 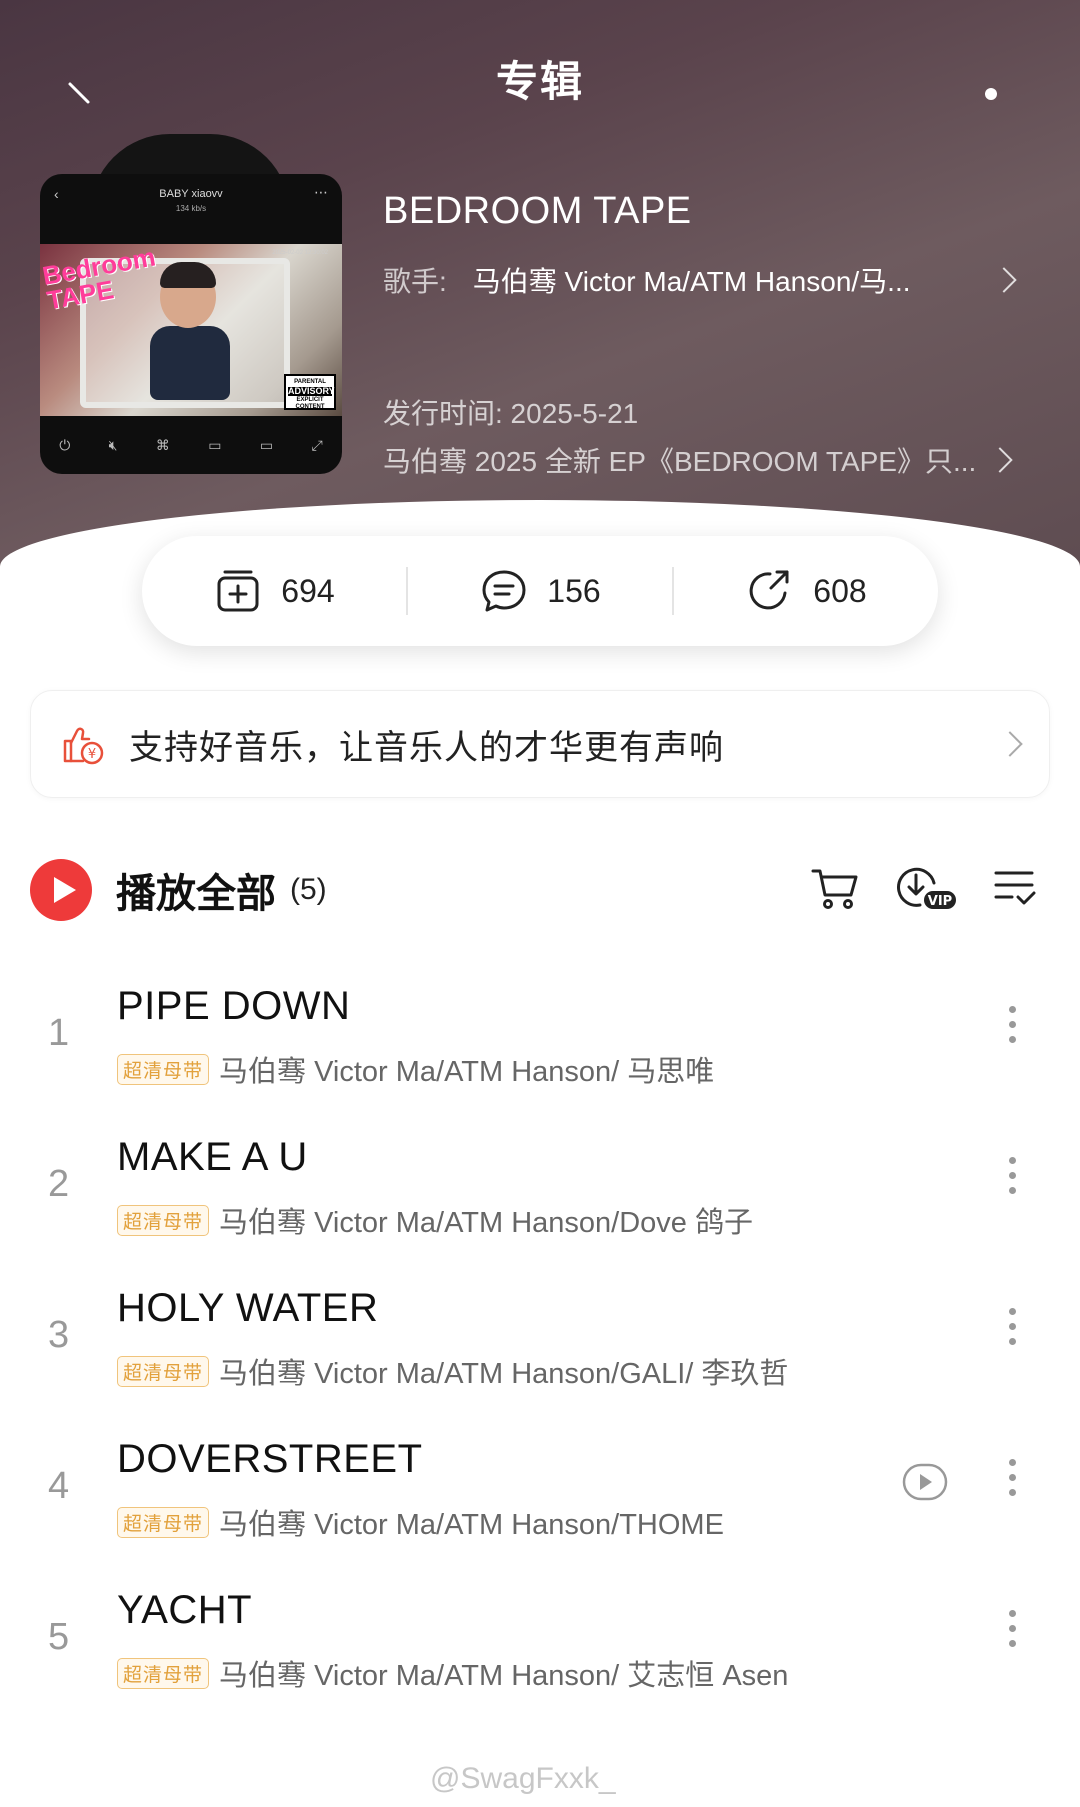 I want to click on comments-button: 156, so click(x=540, y=591).